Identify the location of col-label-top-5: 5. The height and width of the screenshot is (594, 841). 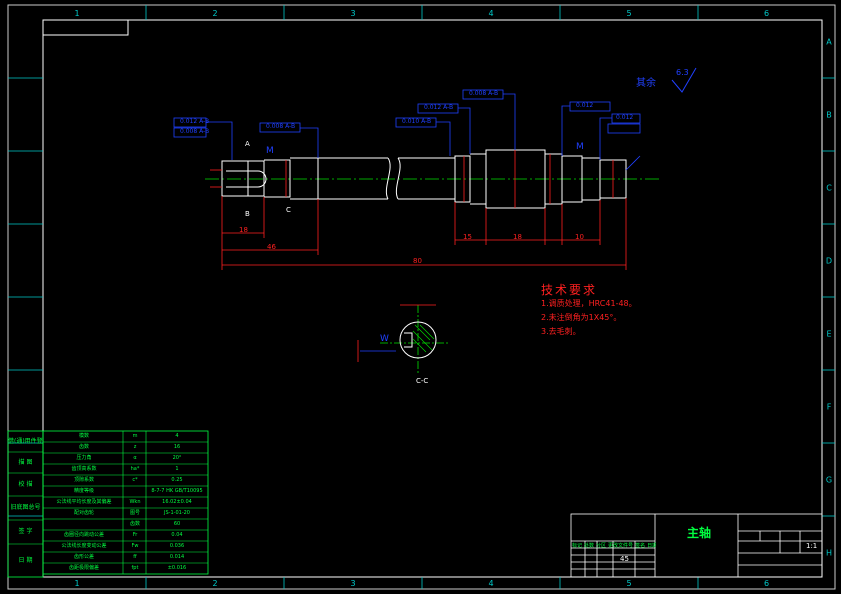
(628, 13).